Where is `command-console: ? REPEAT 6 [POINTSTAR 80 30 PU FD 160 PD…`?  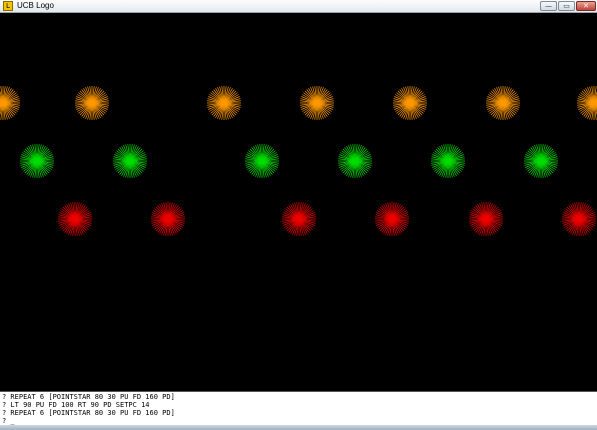 command-console: ? REPEAT 6 [POINTSTAR 80 30 PU FD 160 PD… is located at coordinates (298, 408).